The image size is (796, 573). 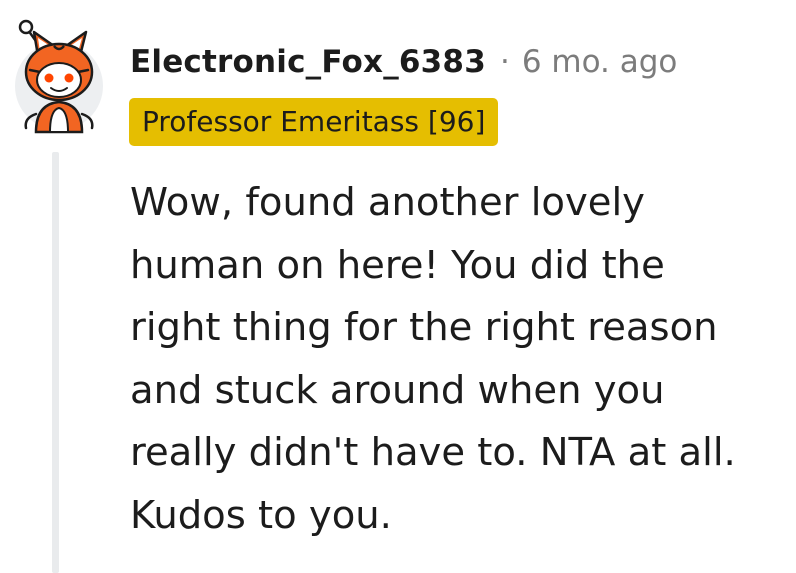 I want to click on comment-body-line: and stuck around when you, so click(x=397, y=390).